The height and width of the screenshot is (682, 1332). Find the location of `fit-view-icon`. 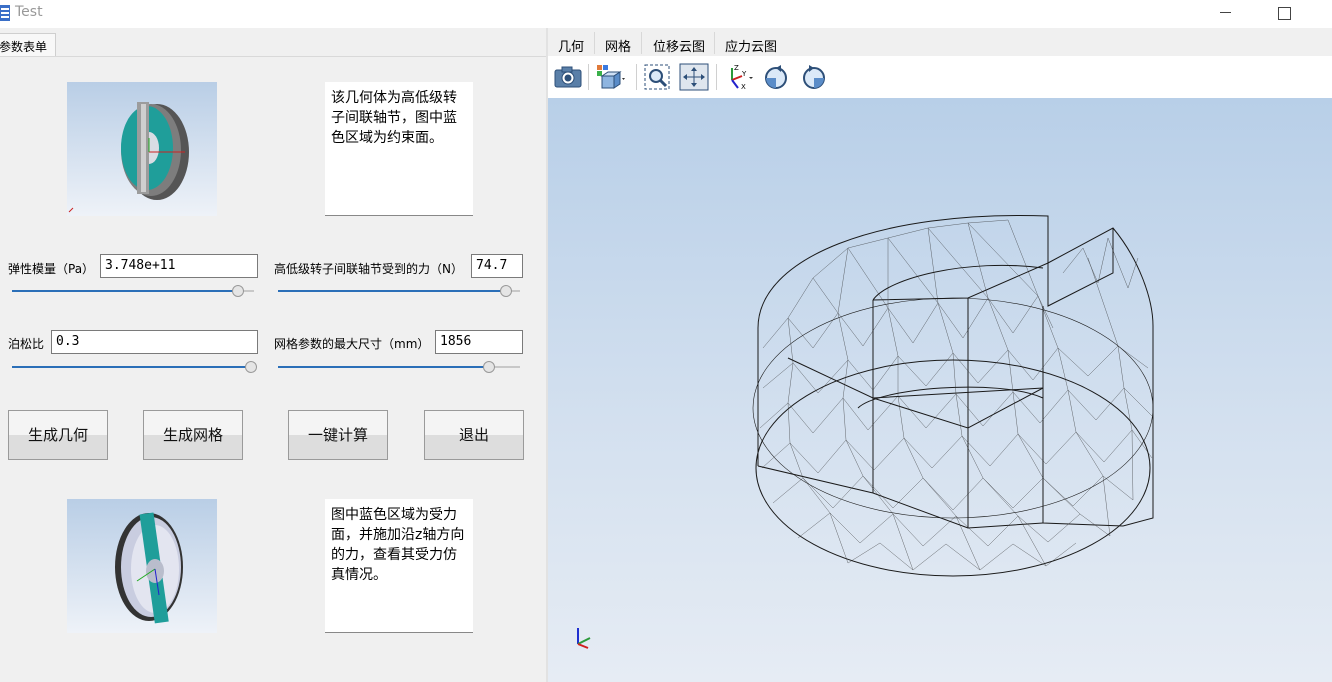

fit-view-icon is located at coordinates (694, 77).